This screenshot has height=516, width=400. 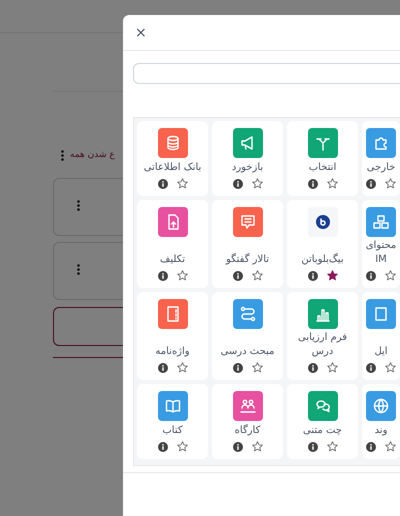 I want to click on activity-card: بانک اطلاعاتی, so click(x=172, y=158).